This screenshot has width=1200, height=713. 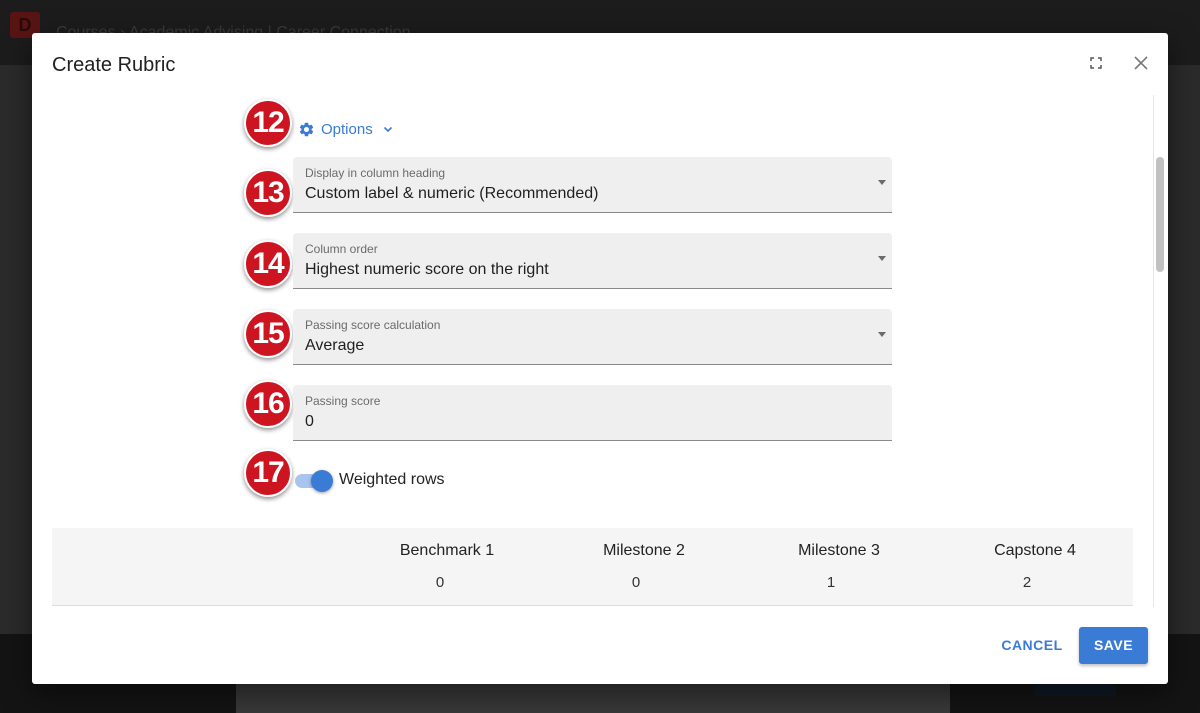 What do you see at coordinates (268, 334) in the screenshot?
I see `step-badge: 15` at bounding box center [268, 334].